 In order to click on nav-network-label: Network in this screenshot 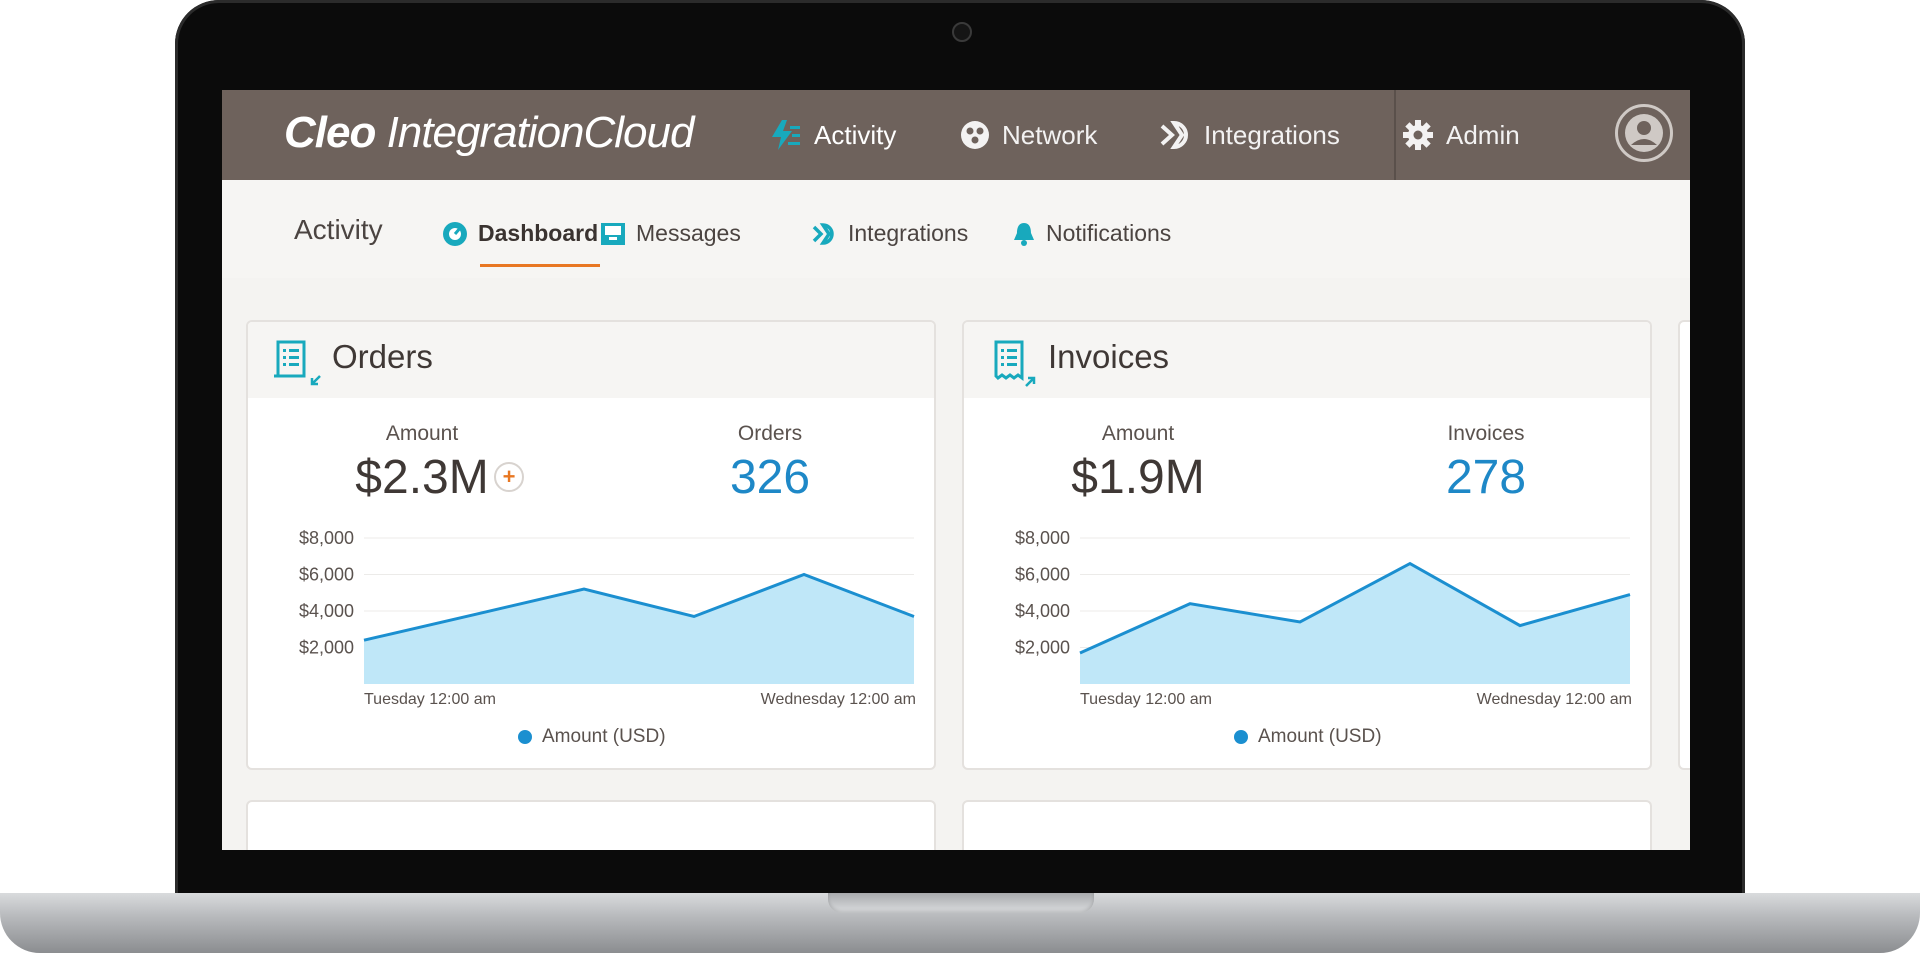, I will do `click(1050, 134)`.